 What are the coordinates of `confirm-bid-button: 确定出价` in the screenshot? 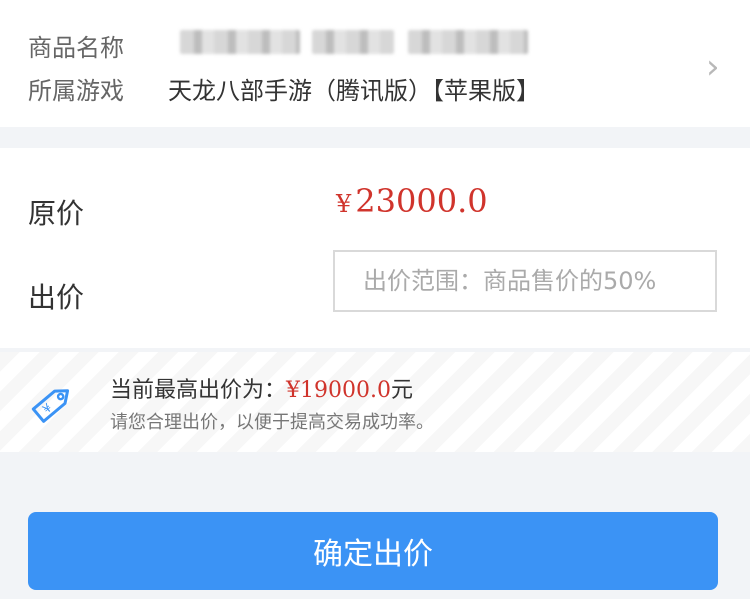 It's located at (373, 551).